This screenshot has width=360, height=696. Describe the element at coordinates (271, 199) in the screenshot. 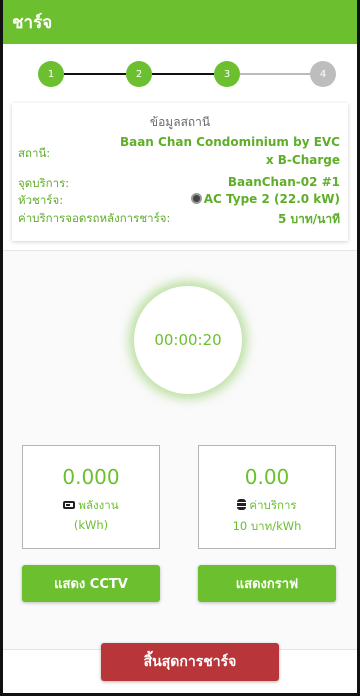

I see `connector-value: AC Type 2 (22.0 kW)` at that location.